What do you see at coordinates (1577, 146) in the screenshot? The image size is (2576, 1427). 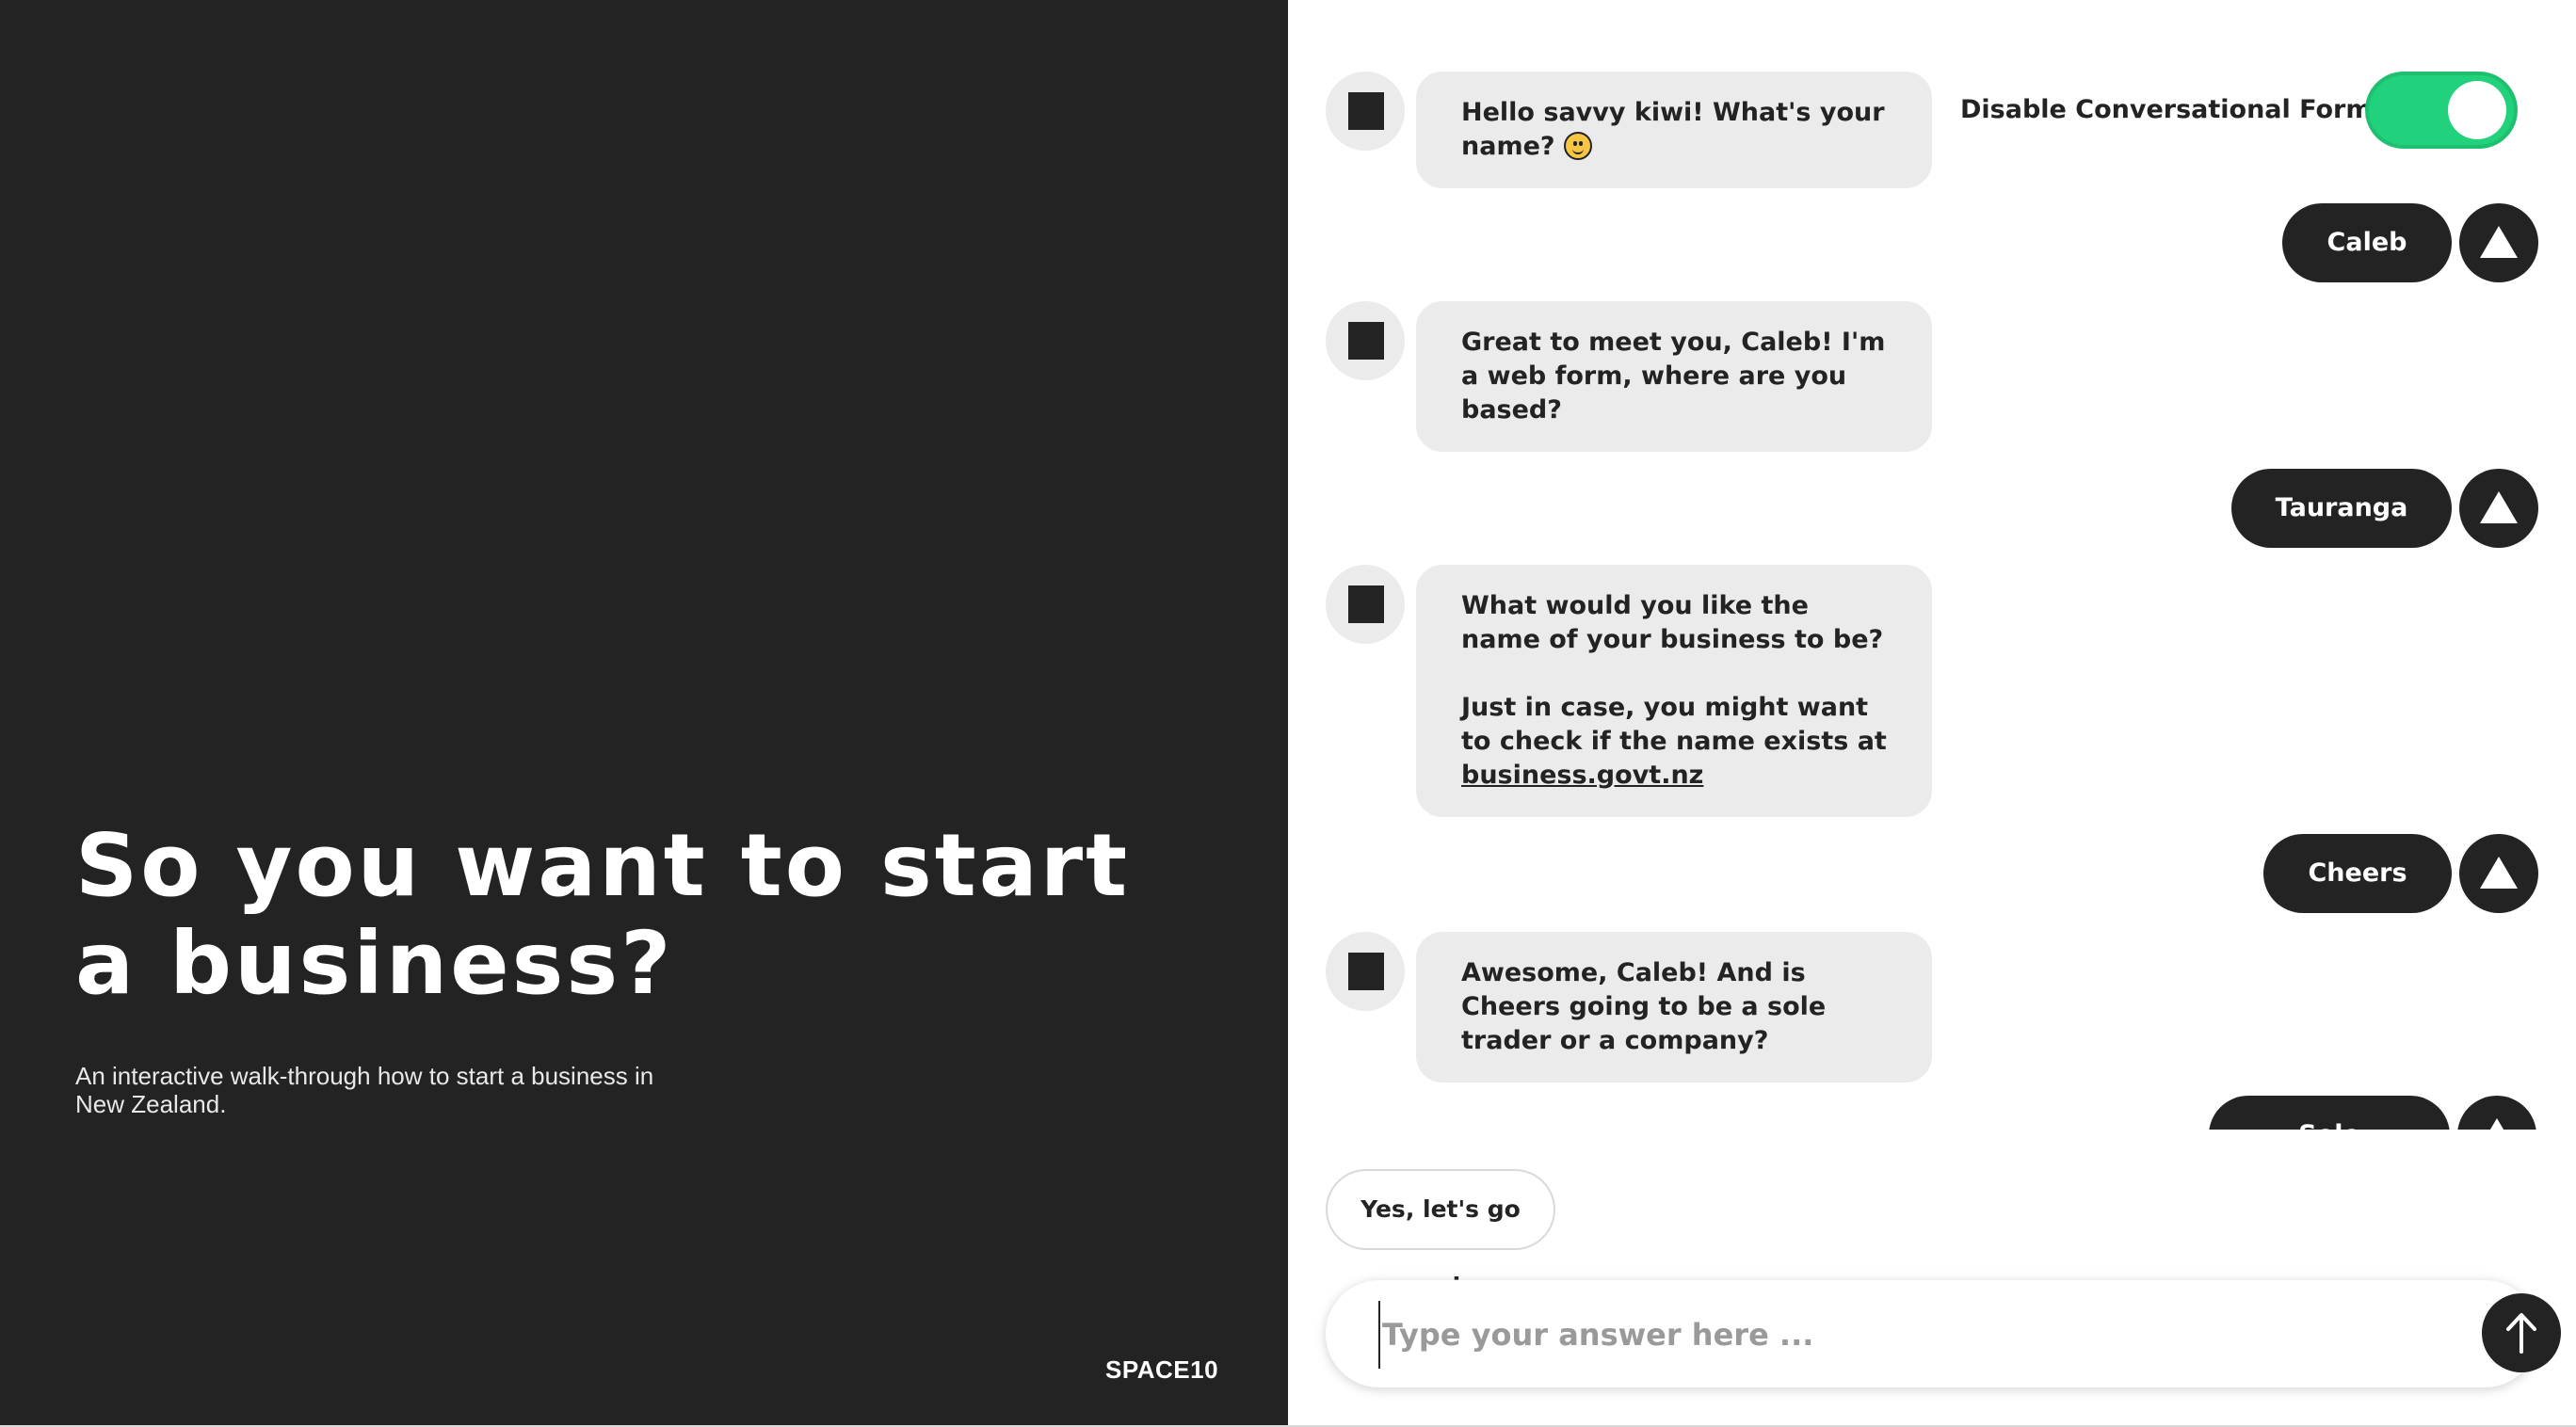 I see `smiling-face-icon` at bounding box center [1577, 146].